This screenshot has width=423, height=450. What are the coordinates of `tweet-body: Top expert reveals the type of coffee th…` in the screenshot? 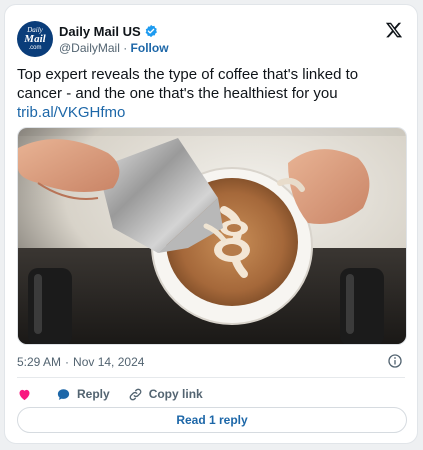 It's located at (188, 84).